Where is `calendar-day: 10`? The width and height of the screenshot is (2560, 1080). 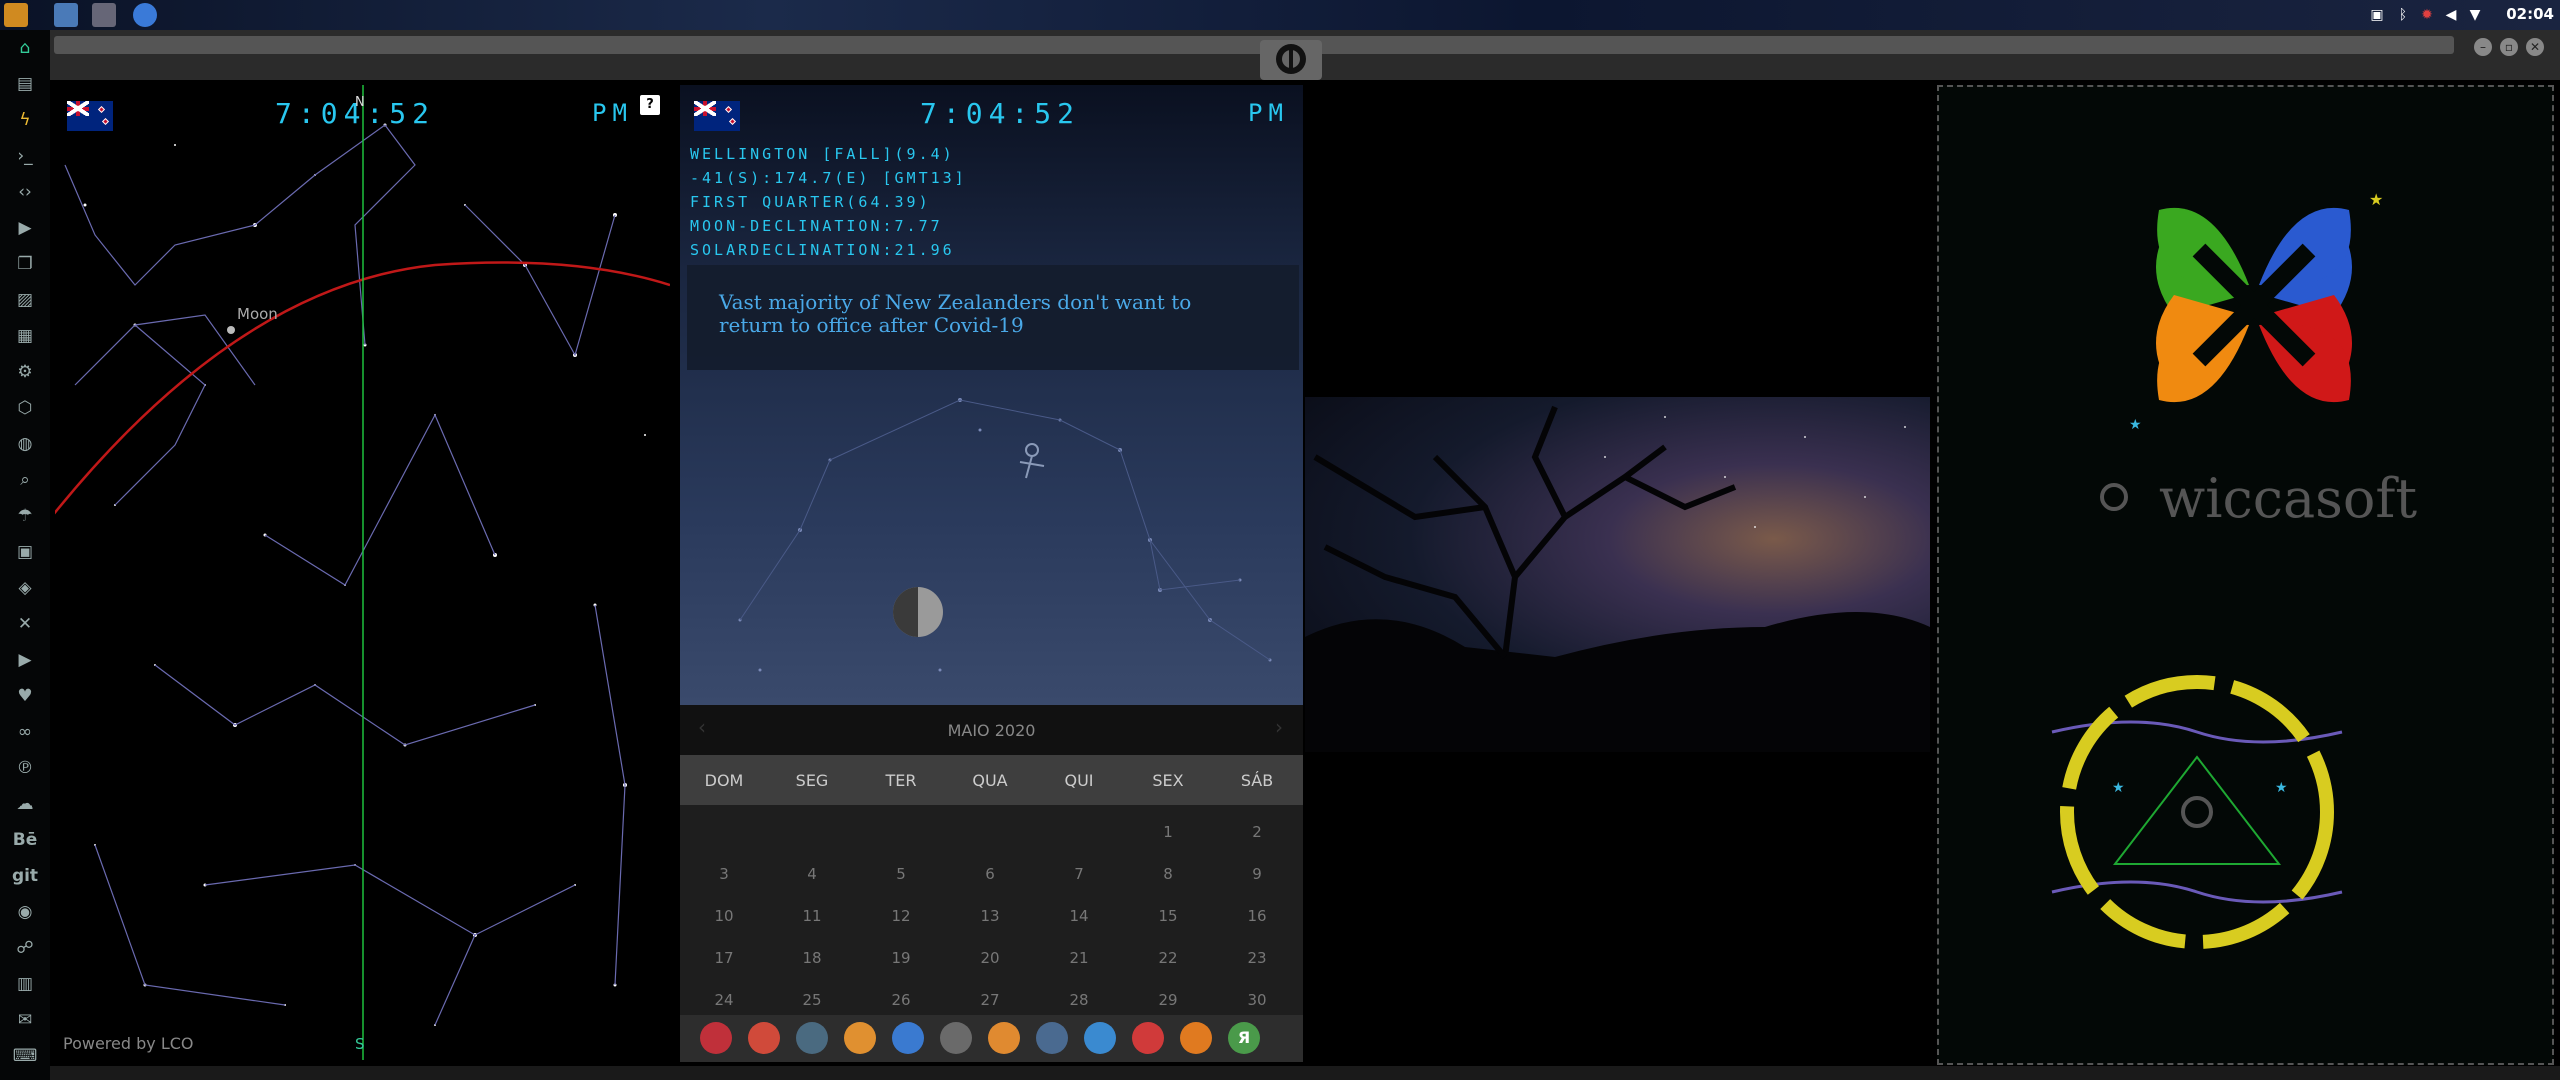
calendar-day: 10 is located at coordinates (724, 916).